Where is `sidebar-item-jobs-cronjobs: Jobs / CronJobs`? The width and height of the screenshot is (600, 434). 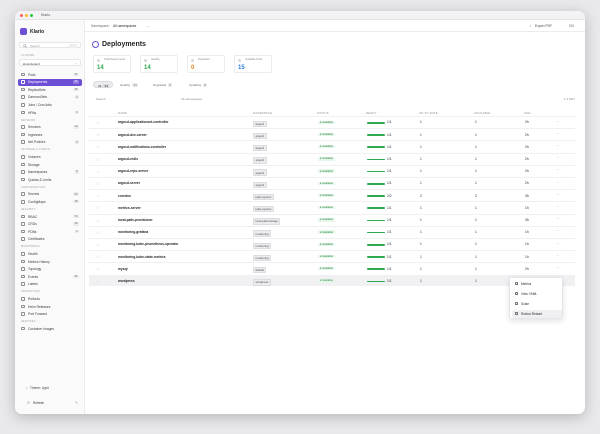 sidebar-item-jobs-cronjobs: Jobs / CronJobs is located at coordinates (50, 104).